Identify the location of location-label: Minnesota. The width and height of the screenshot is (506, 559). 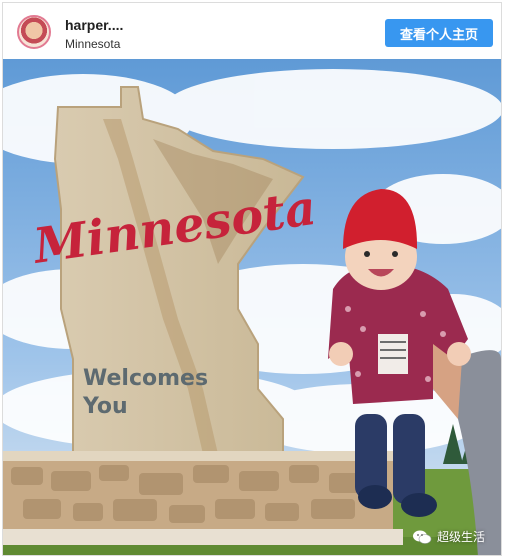
(92, 44).